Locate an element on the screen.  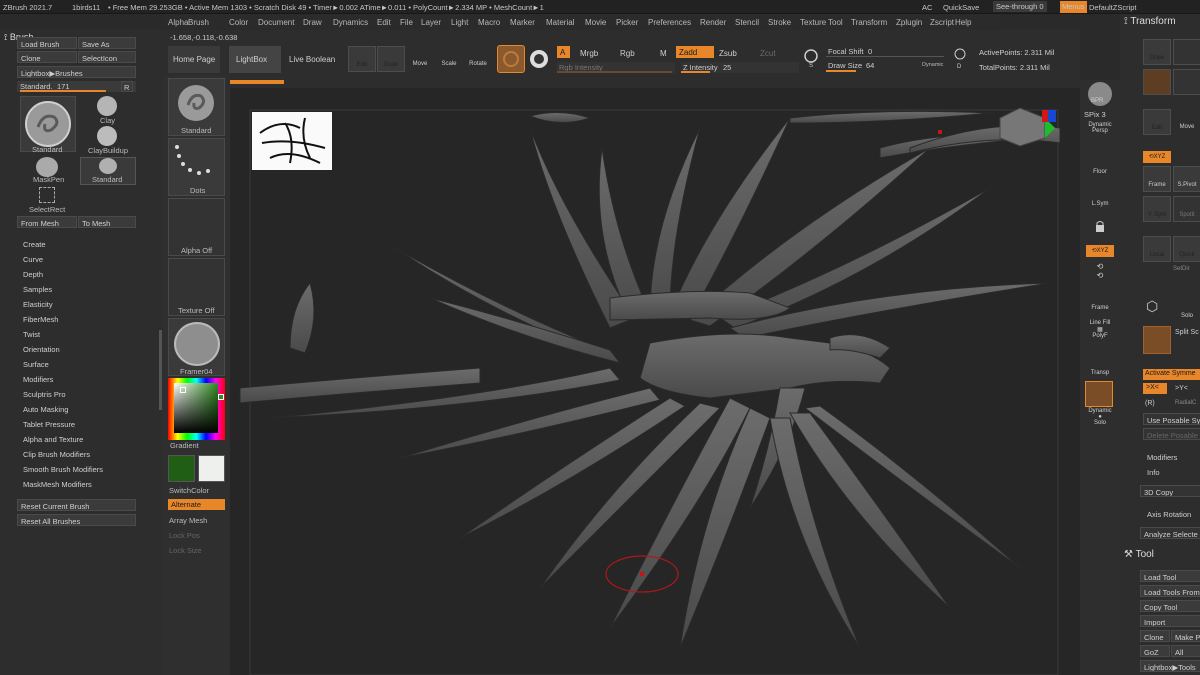
standard-brush-slot: Standard is located at coordinates (108, 171).